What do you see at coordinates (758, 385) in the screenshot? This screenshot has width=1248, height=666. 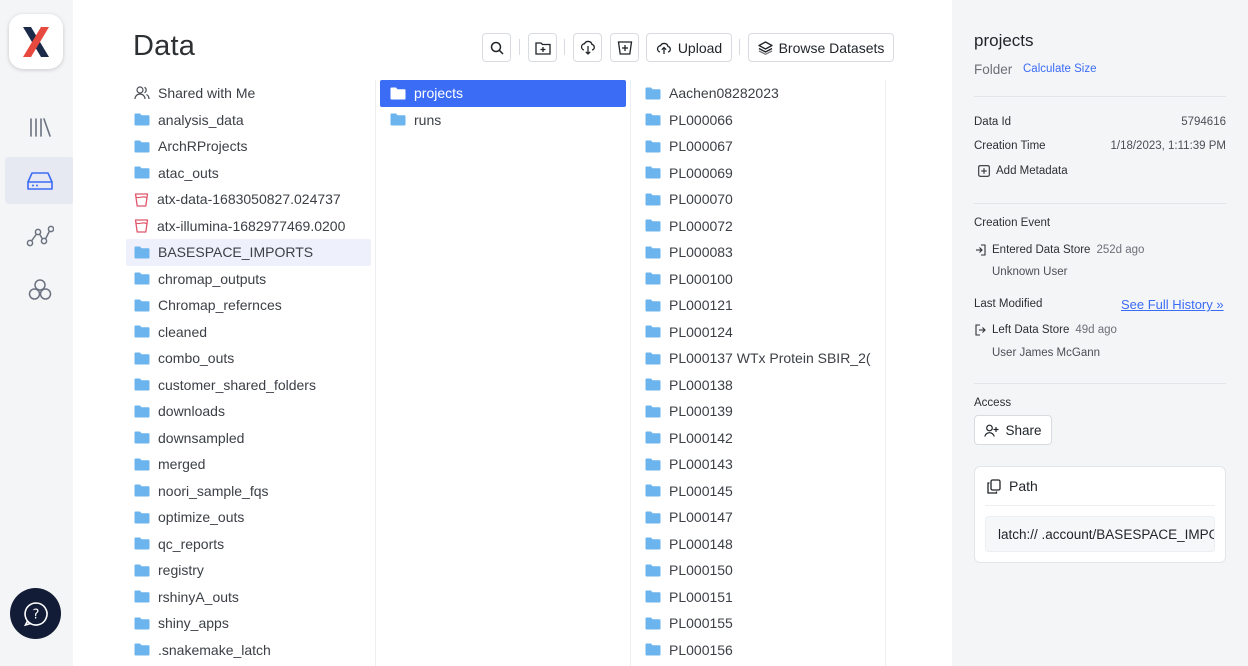 I see `content-item: PL000138` at bounding box center [758, 385].